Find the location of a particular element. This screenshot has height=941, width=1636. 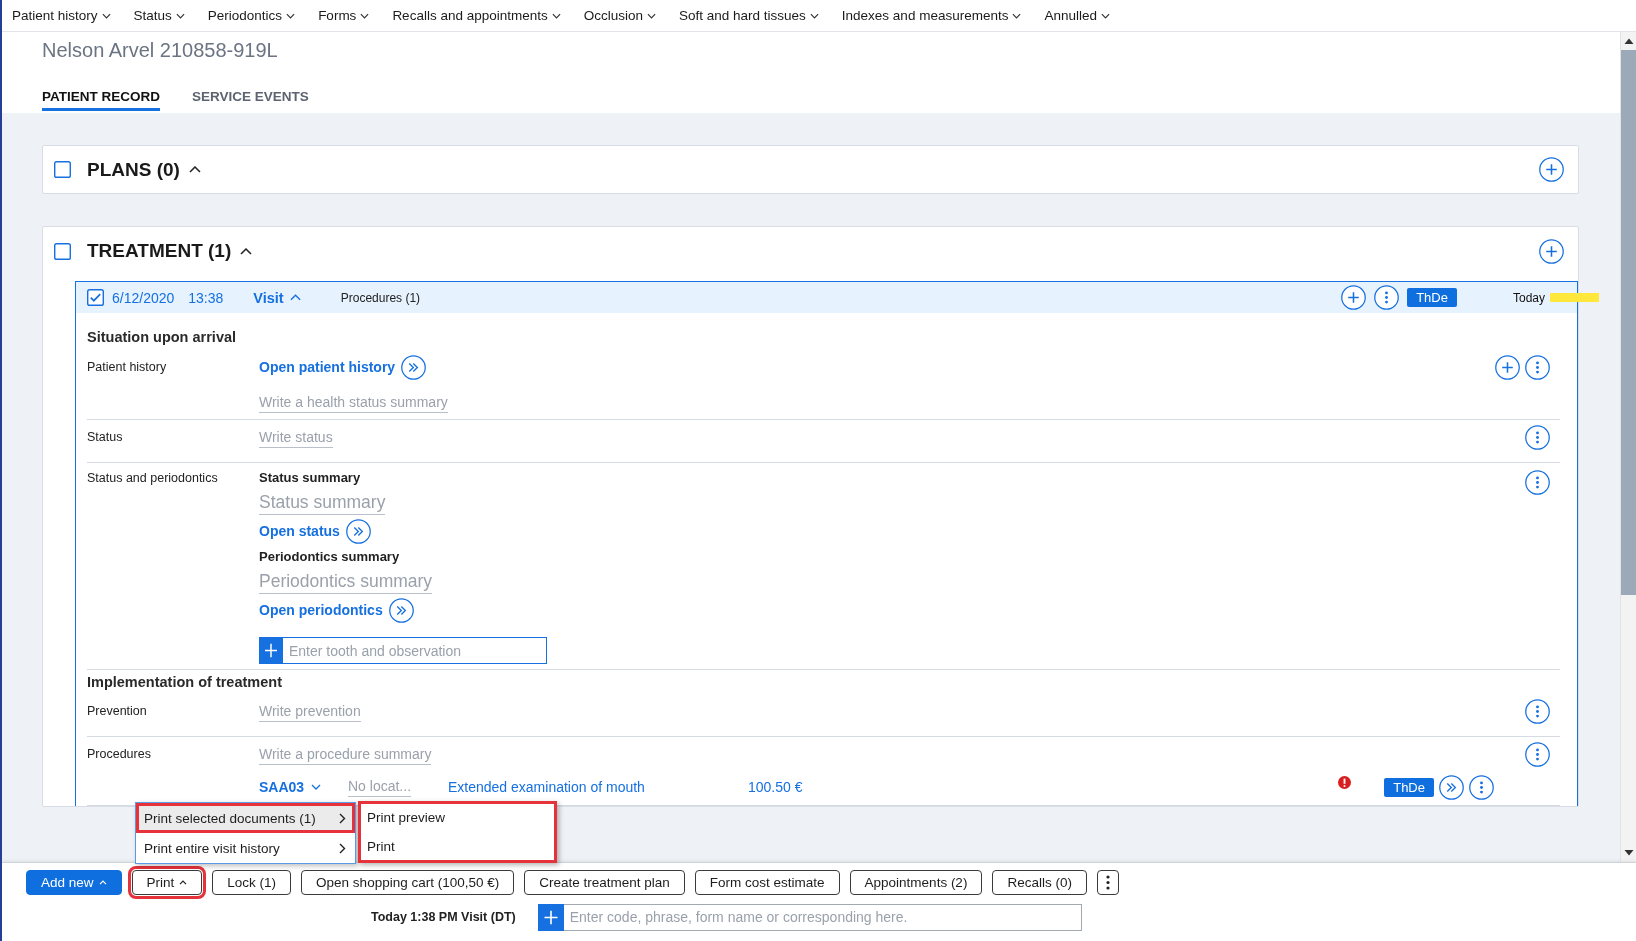

menu-item: Annulled is located at coordinates (1077, 15).